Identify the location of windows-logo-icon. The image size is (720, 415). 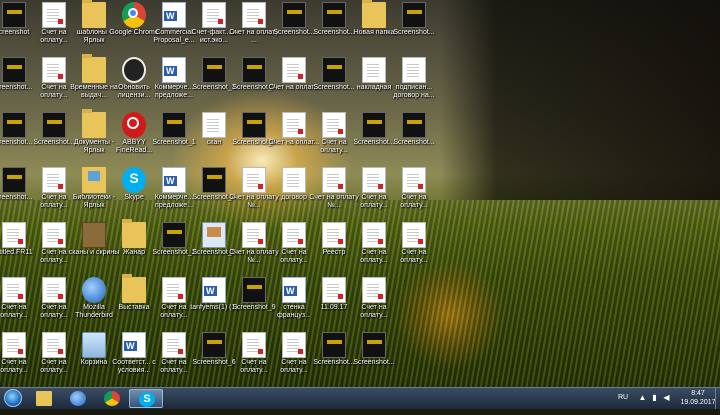
(13, 398).